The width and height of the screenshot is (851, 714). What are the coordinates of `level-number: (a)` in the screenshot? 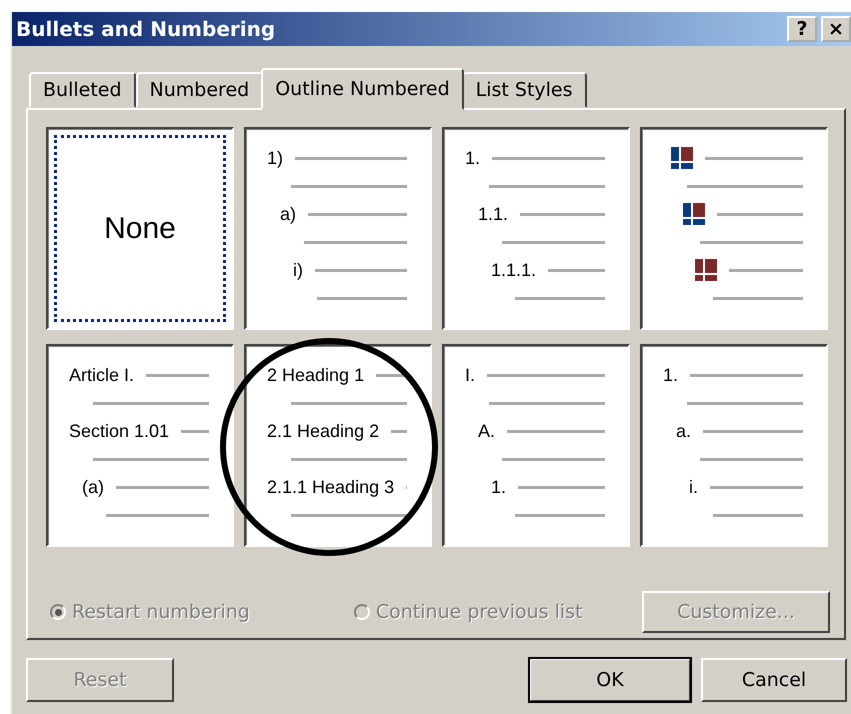 It's located at (93, 487).